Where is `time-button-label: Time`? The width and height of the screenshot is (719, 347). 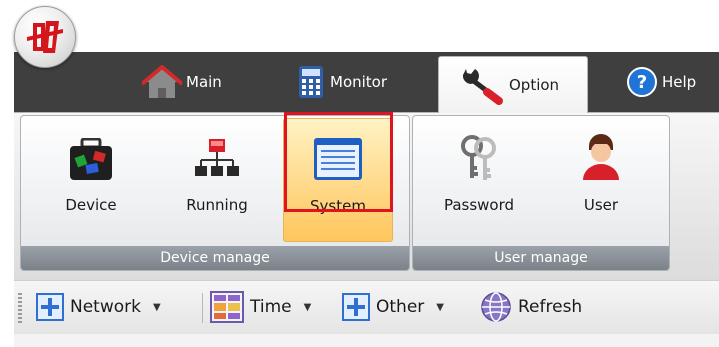
time-button-label: Time is located at coordinates (271, 307).